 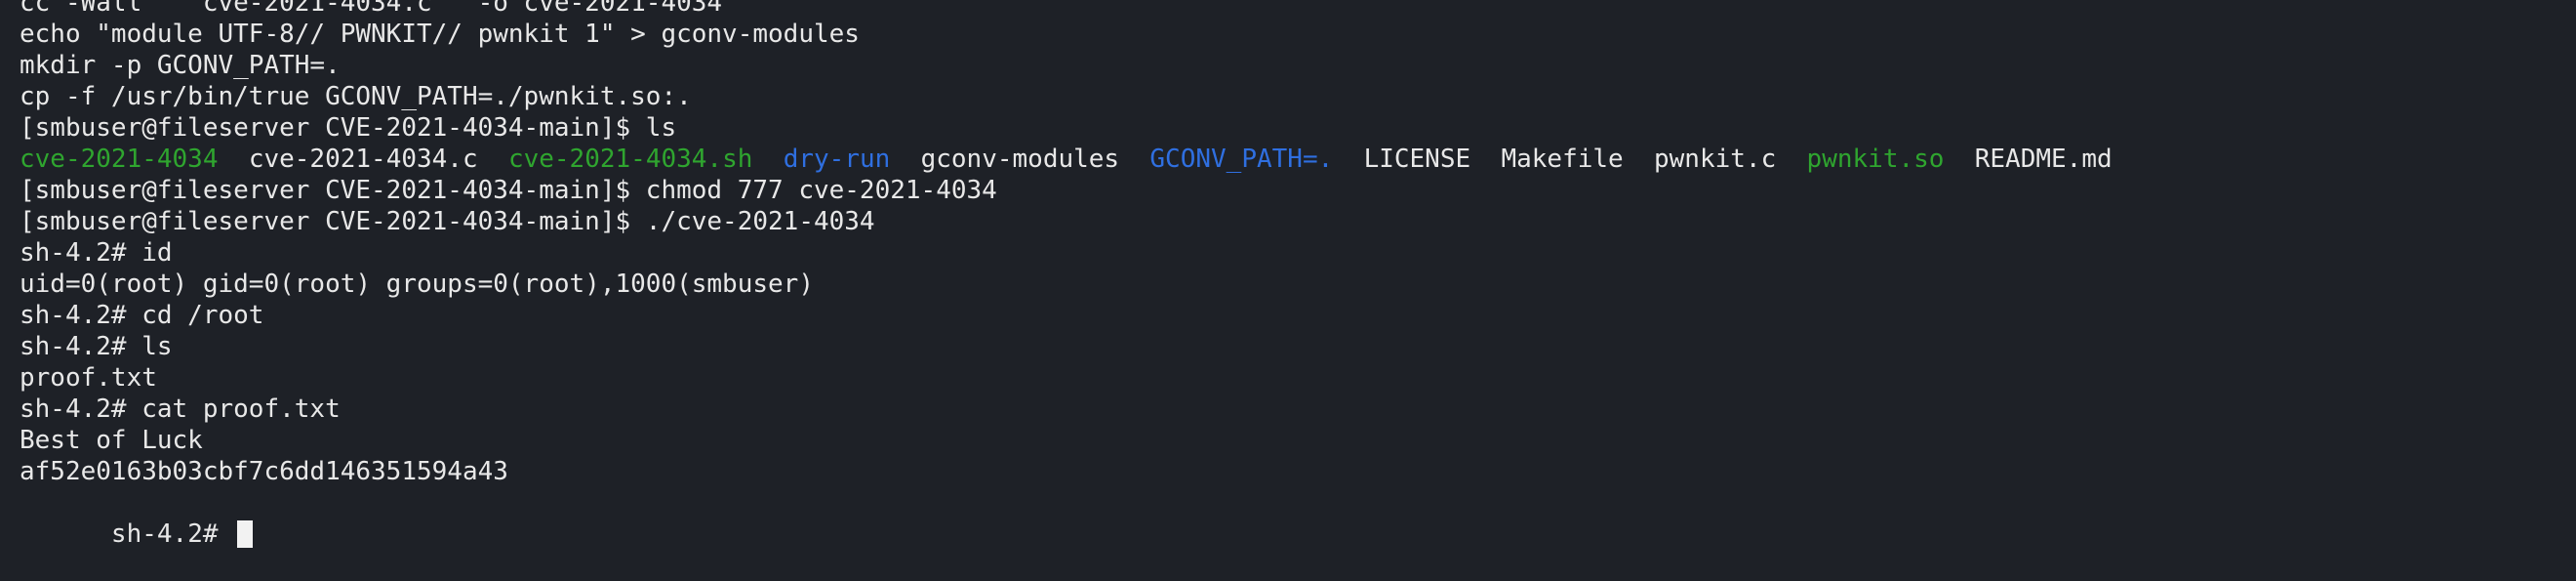 What do you see at coordinates (837, 159) in the screenshot?
I see `ls-entry: dry-run` at bounding box center [837, 159].